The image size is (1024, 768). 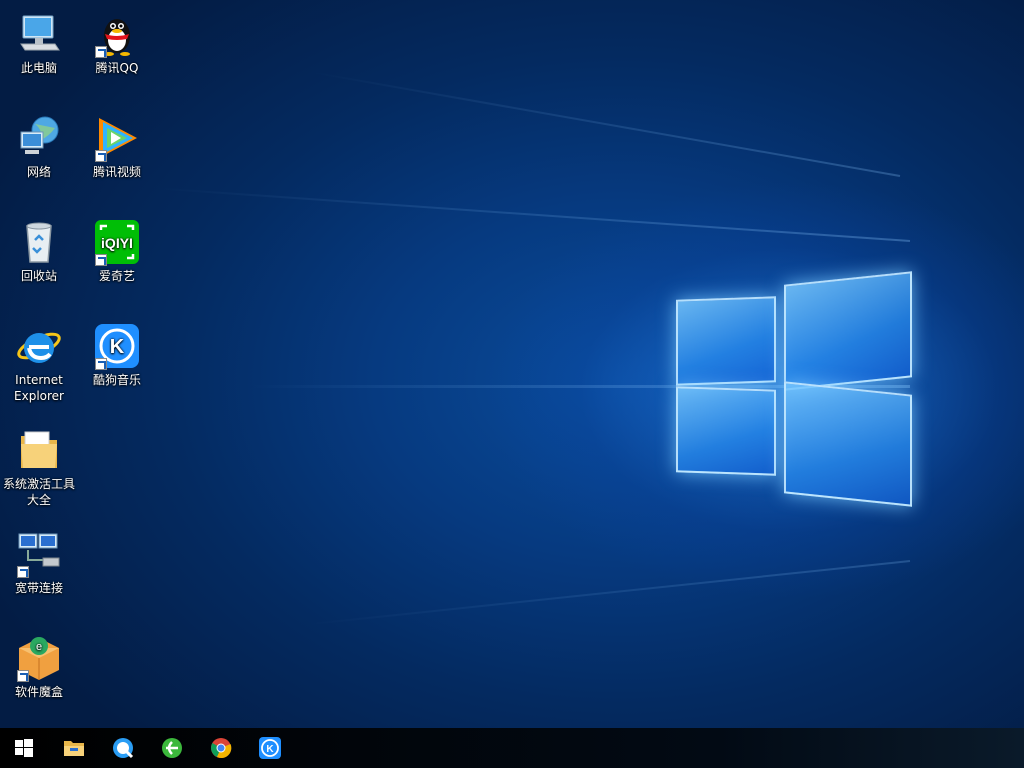 What do you see at coordinates (848, 444) in the screenshot?
I see `logo-pane-br` at bounding box center [848, 444].